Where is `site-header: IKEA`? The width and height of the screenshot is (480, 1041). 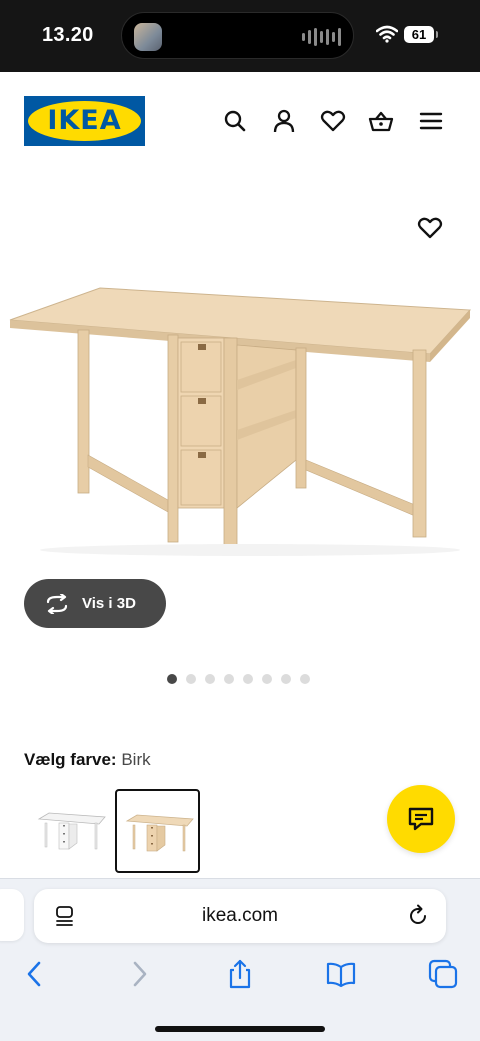
site-header: IKEA is located at coordinates (240, 122).